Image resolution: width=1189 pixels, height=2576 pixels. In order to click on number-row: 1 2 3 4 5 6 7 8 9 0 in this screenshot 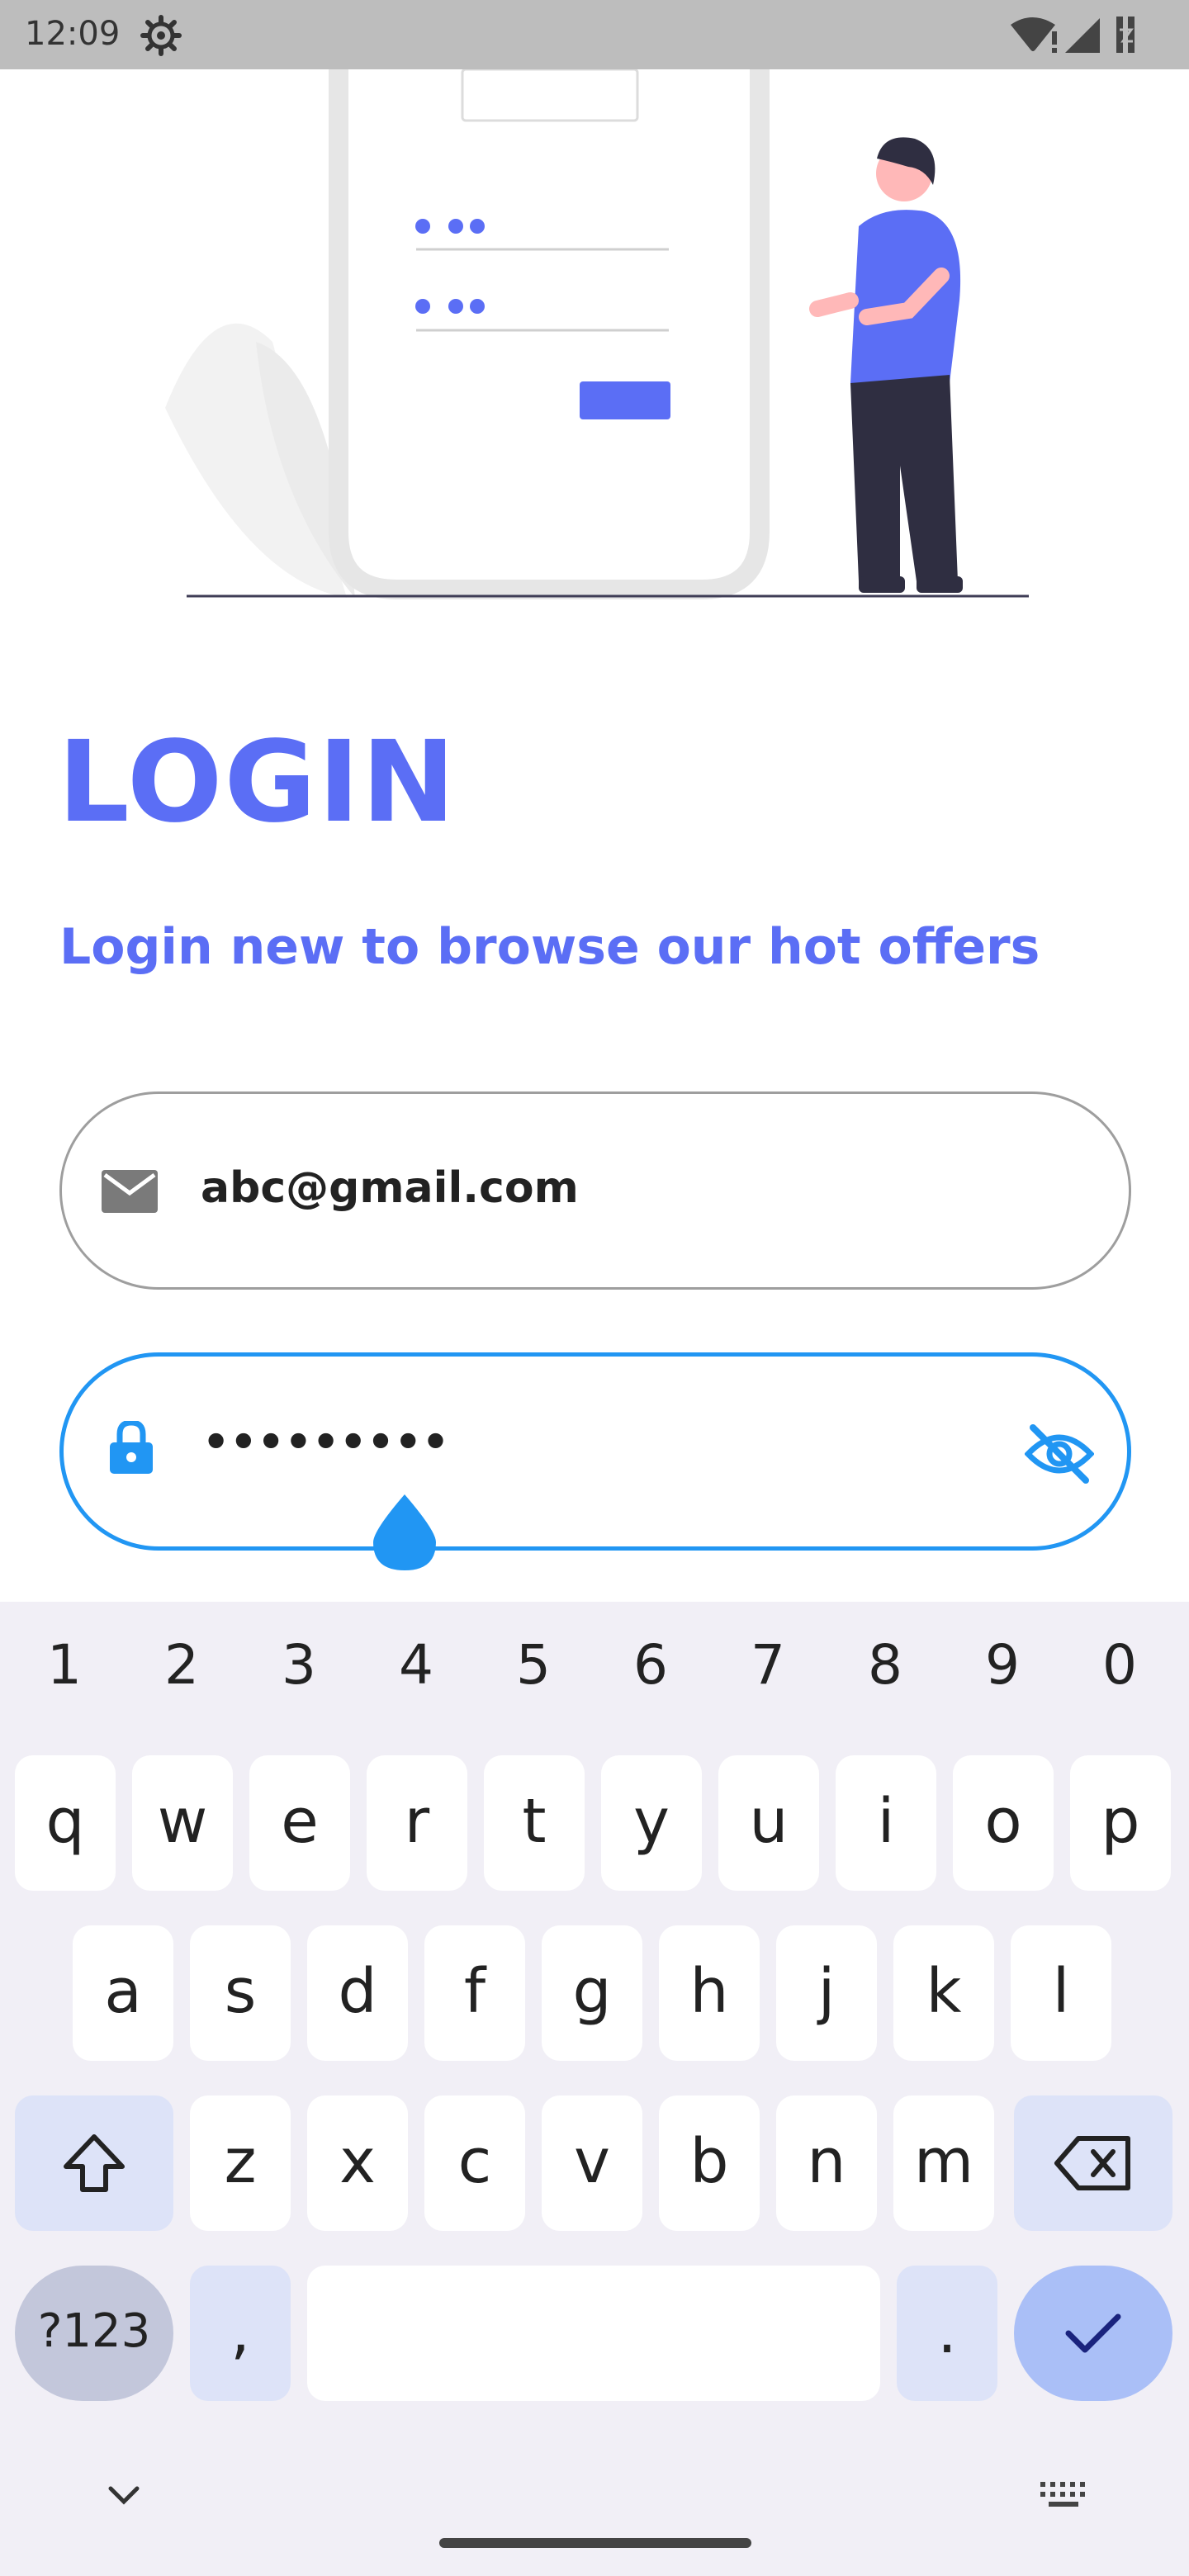, I will do `click(594, 1665)`.